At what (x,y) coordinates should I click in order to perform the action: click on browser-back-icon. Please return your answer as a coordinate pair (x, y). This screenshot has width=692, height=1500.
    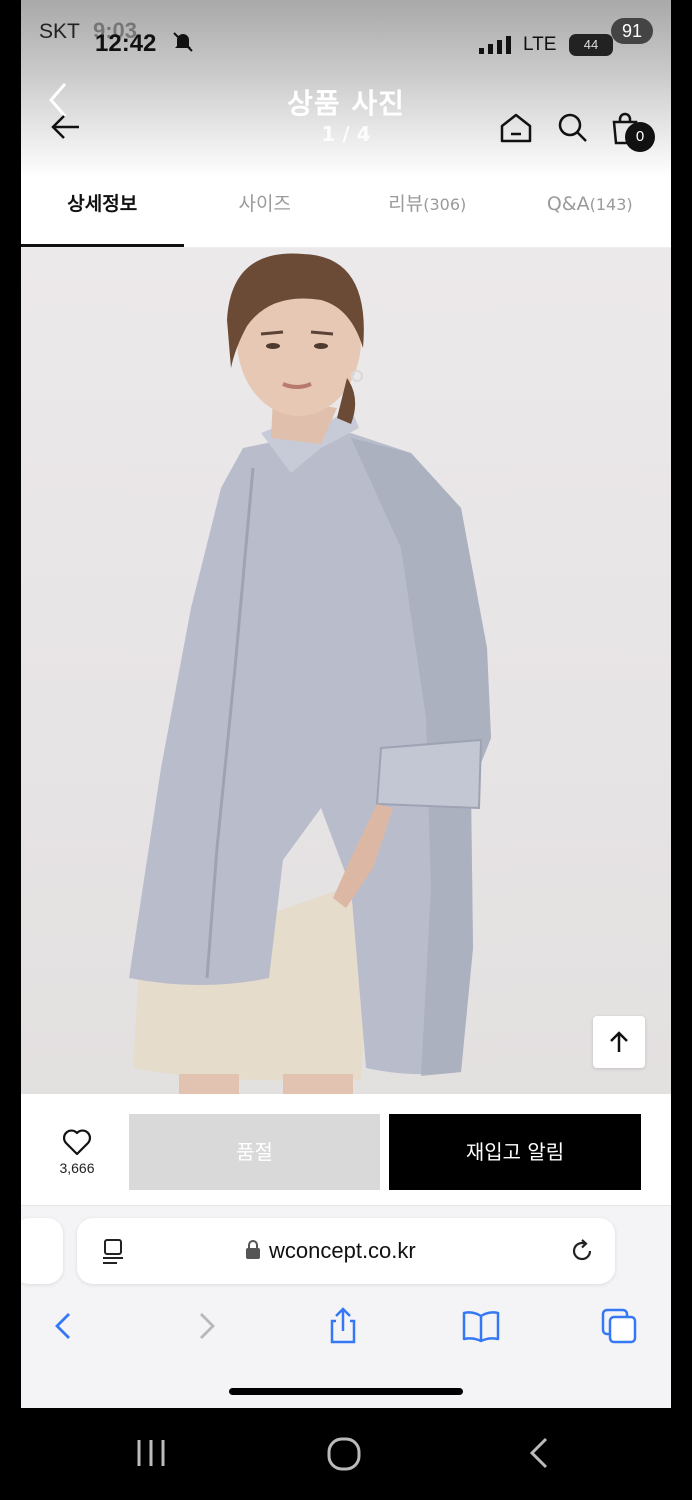
    Looking at the image, I should click on (65, 1326).